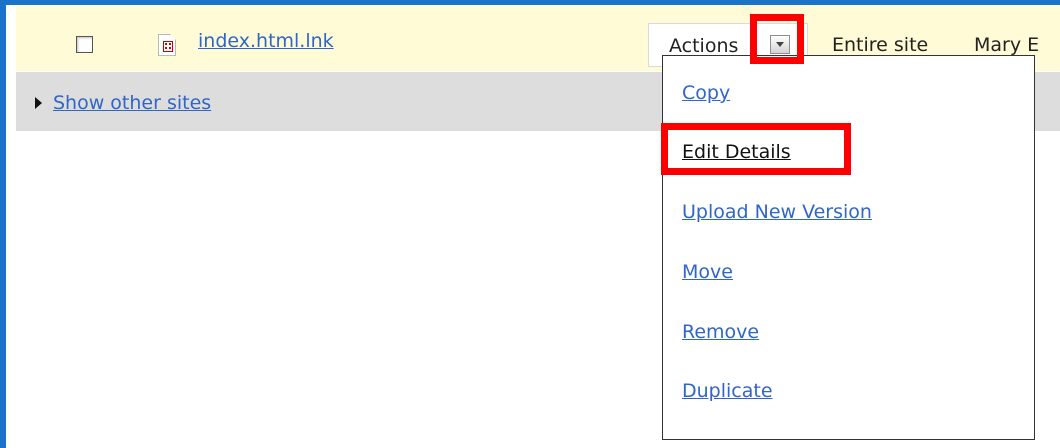 Image resolution: width=1060 pixels, height=448 pixels. I want to click on owner-column-value: Mary E, so click(1007, 45).